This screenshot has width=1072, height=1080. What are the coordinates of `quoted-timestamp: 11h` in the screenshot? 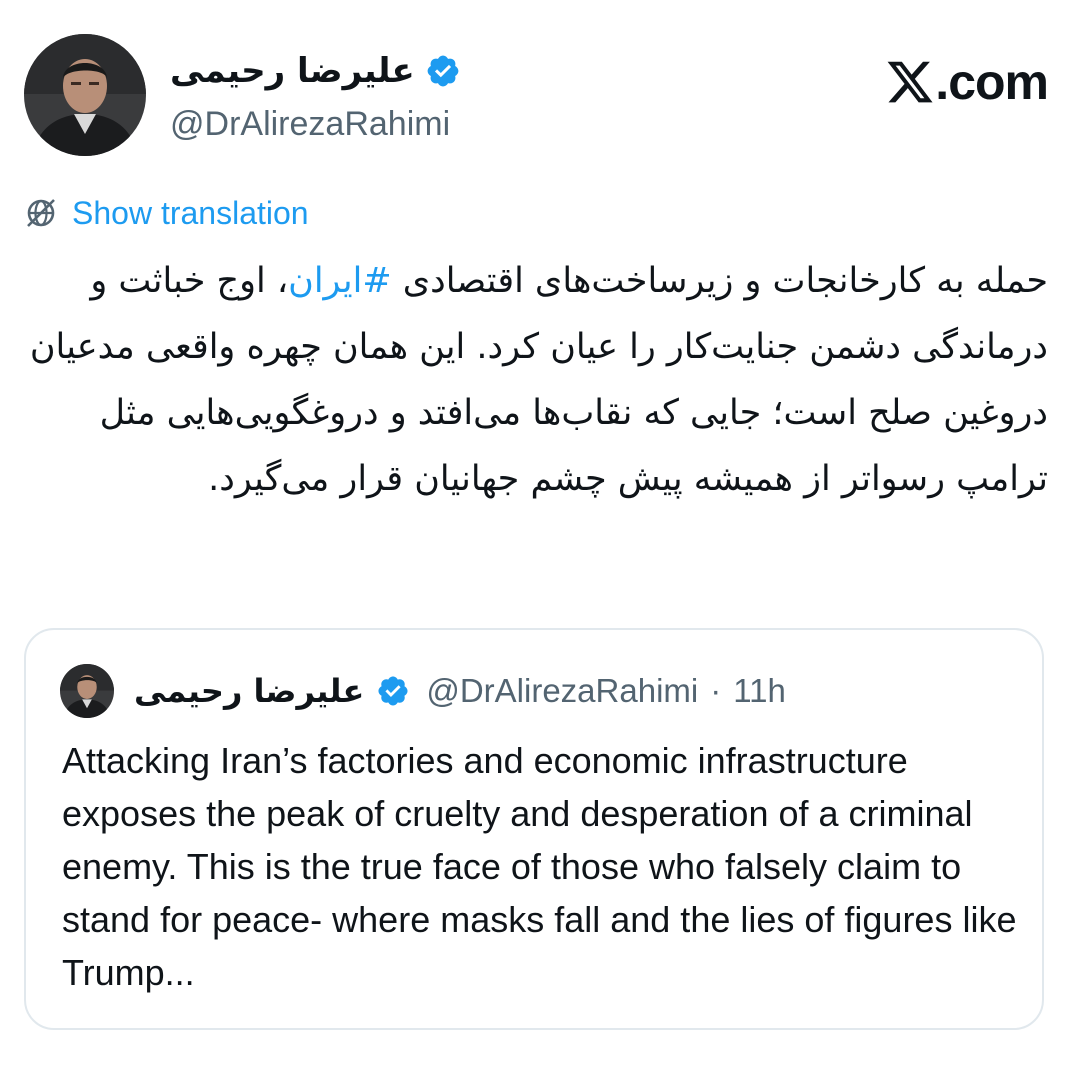 It's located at (759, 691).